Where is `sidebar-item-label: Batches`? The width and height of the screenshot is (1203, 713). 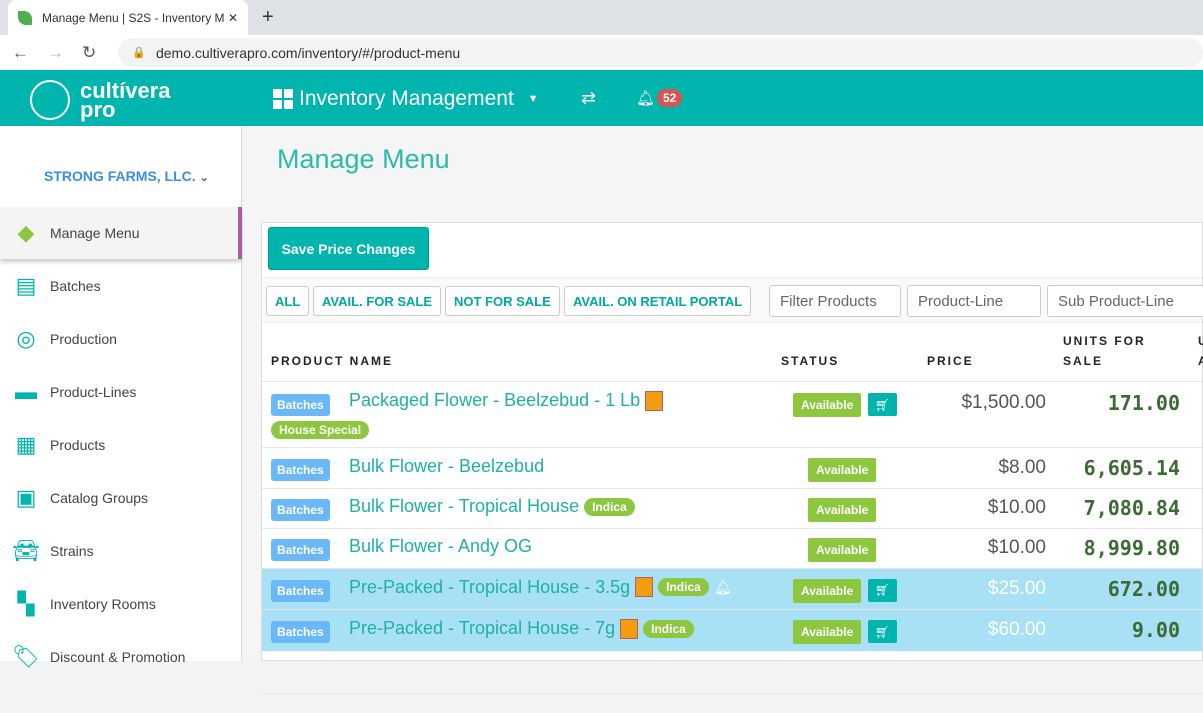
sidebar-item-label: Batches is located at coordinates (75, 286).